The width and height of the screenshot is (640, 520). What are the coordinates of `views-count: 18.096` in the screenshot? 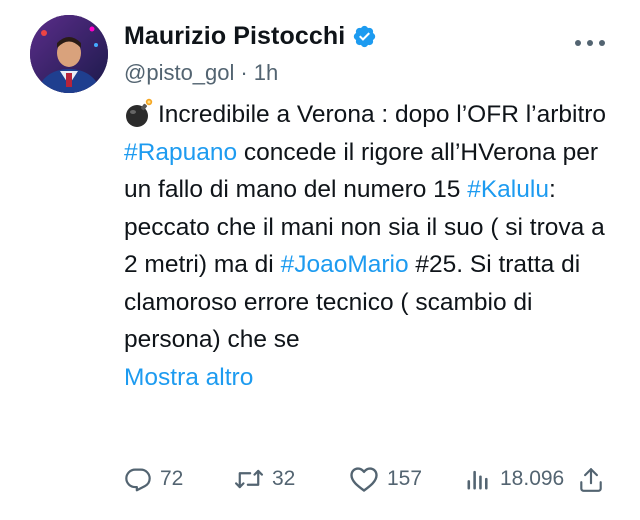 It's located at (532, 478).